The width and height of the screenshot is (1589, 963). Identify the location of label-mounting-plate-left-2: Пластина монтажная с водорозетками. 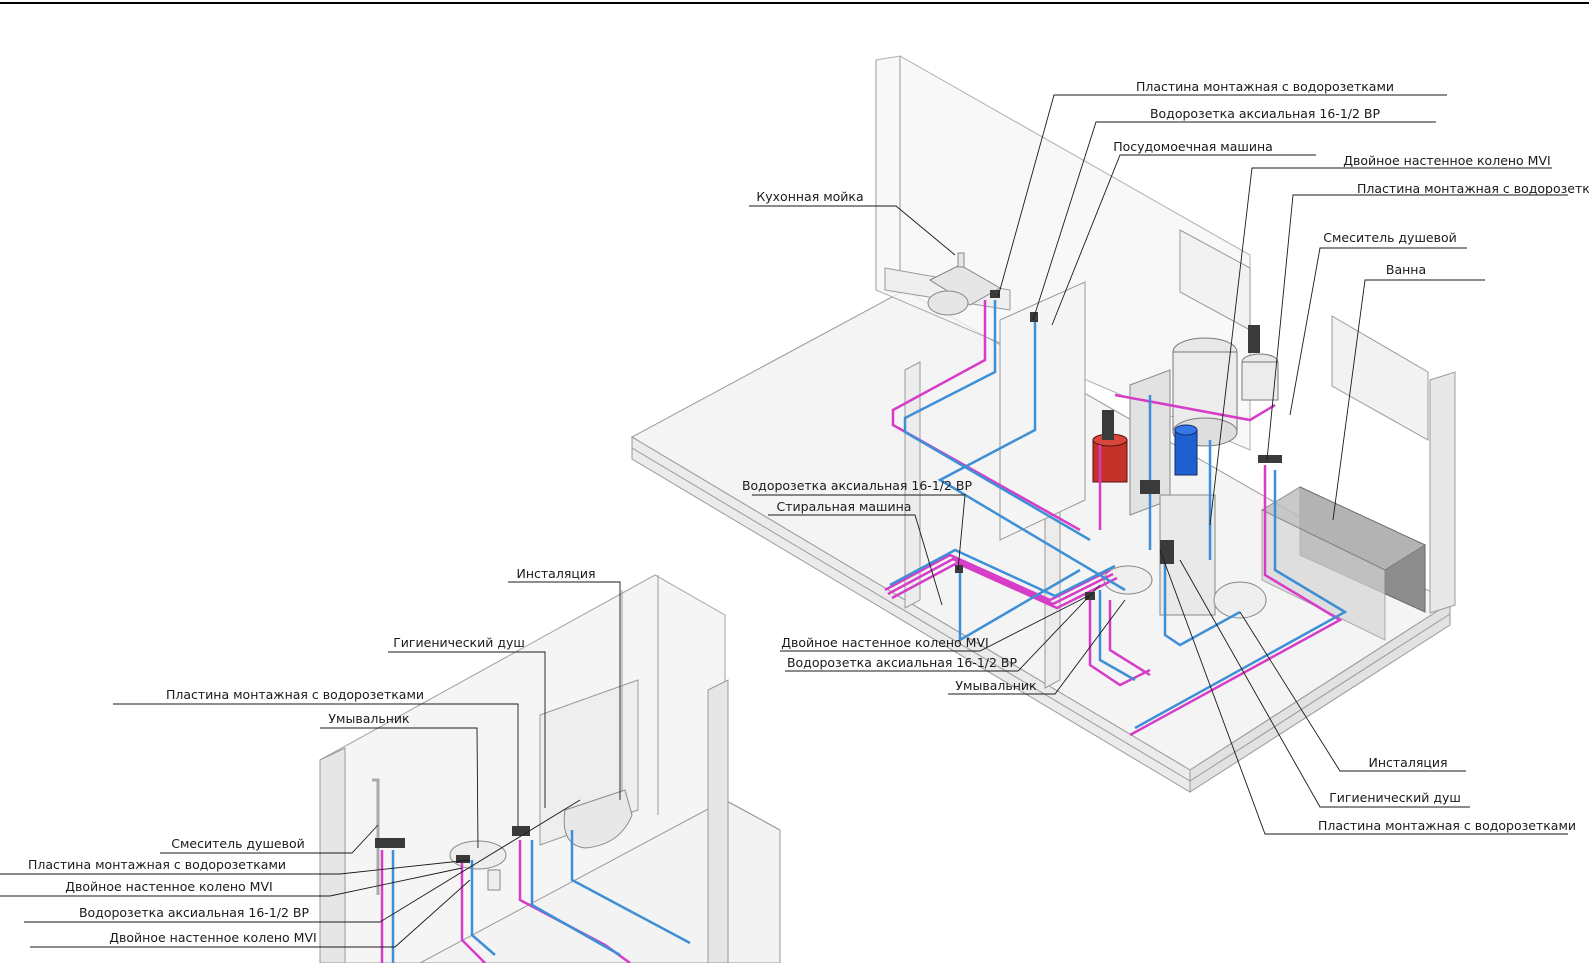
(157, 864).